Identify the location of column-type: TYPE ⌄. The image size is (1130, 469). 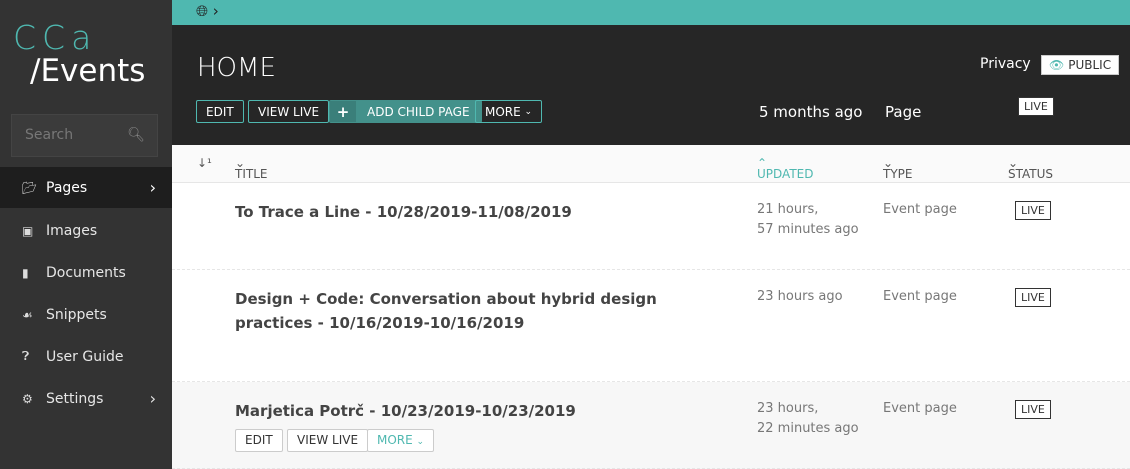
(897, 168).